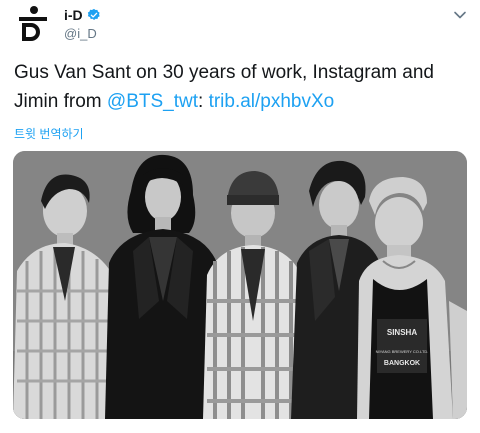  Describe the element at coordinates (272, 101) in the screenshot. I see `article-link: trib.al/pxhbvXo` at that location.